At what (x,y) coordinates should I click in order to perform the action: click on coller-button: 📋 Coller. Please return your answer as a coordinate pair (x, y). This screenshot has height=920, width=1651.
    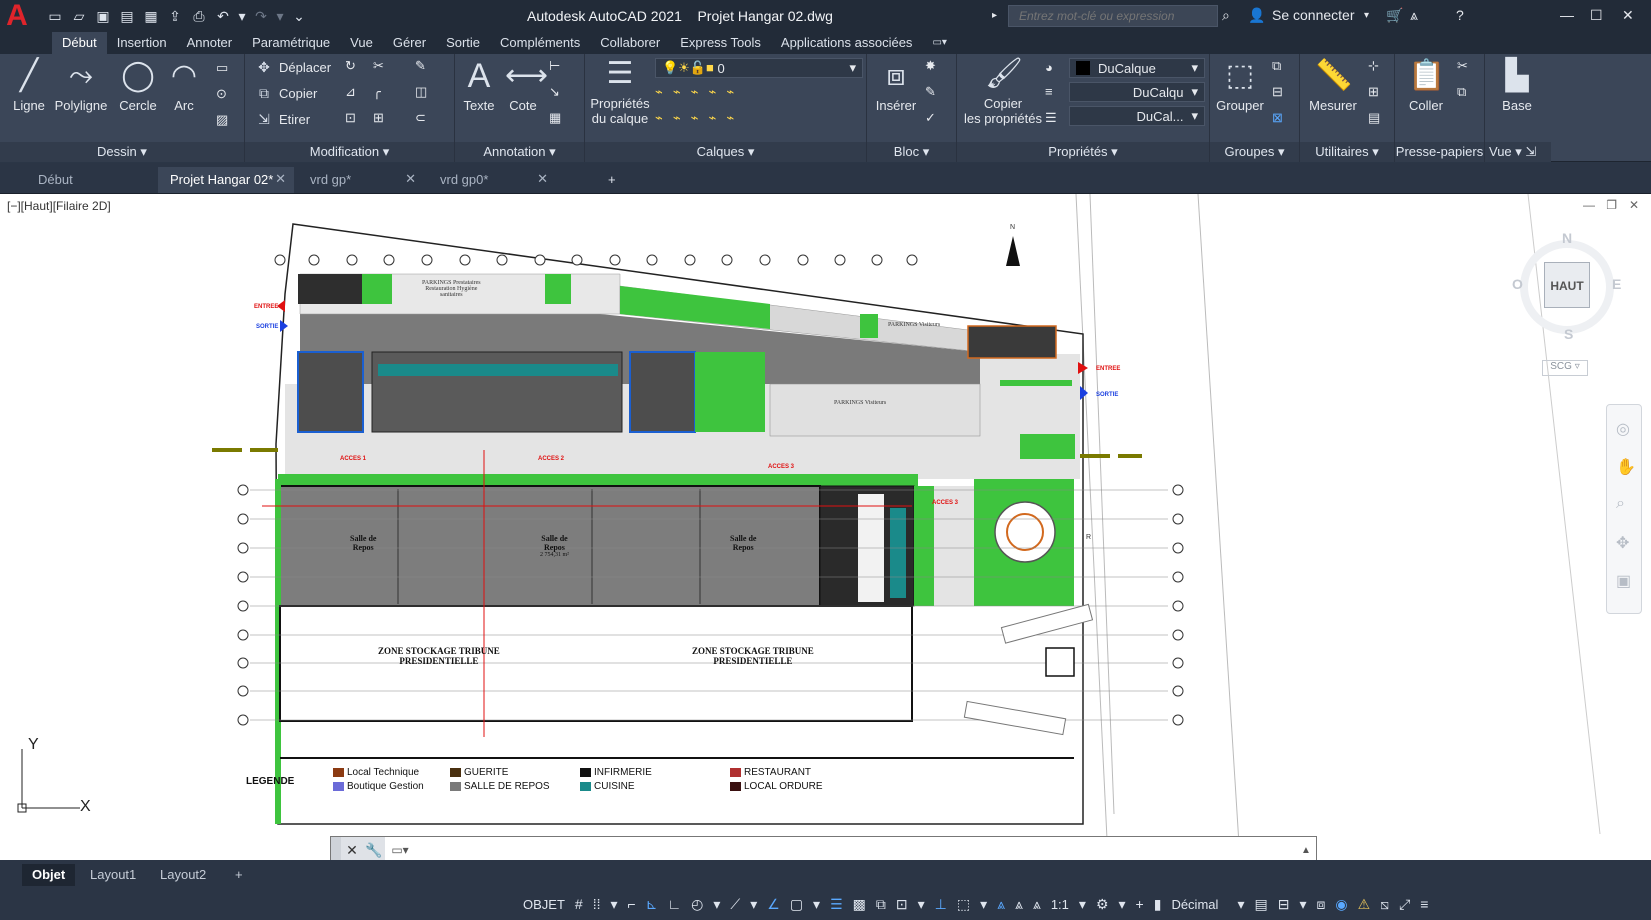
    Looking at the image, I should click on (1426, 85).